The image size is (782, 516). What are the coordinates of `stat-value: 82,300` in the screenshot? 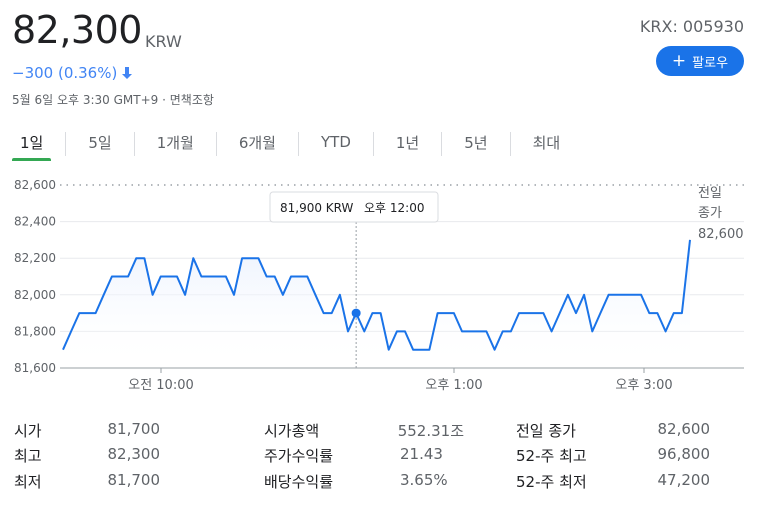 It's located at (134, 454).